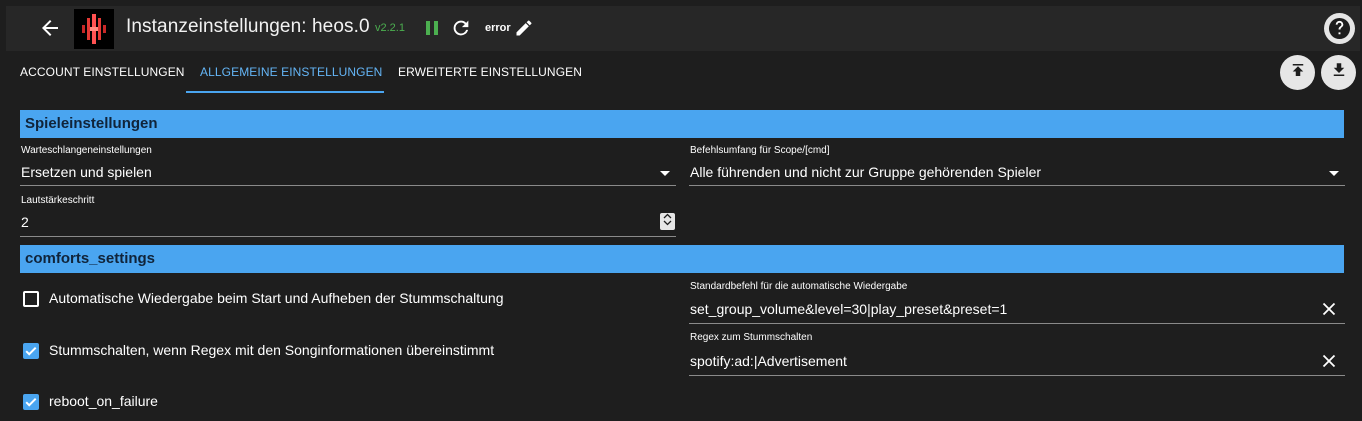 The image size is (1362, 421). I want to click on back-arrow-icon, so click(50, 28).